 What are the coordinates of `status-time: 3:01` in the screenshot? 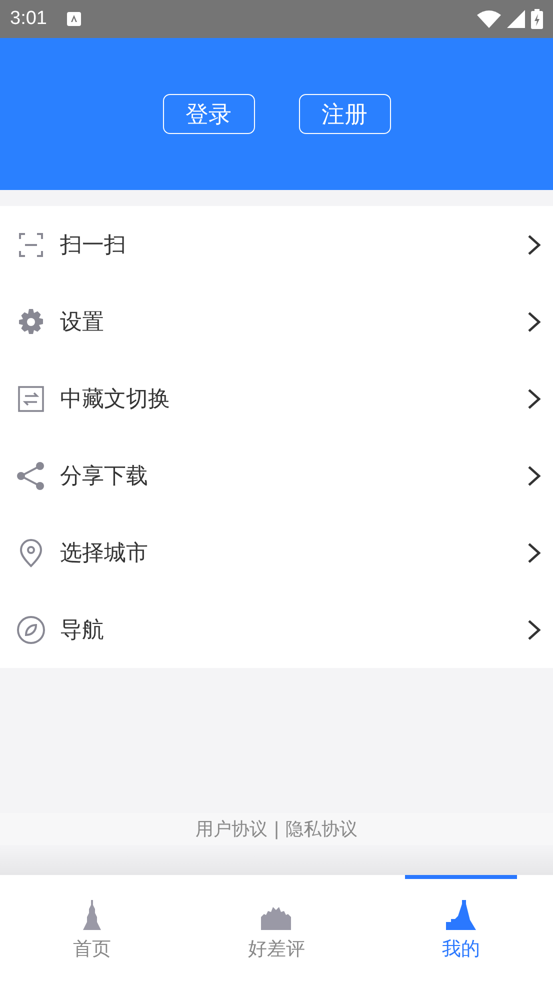 It's located at (28, 19).